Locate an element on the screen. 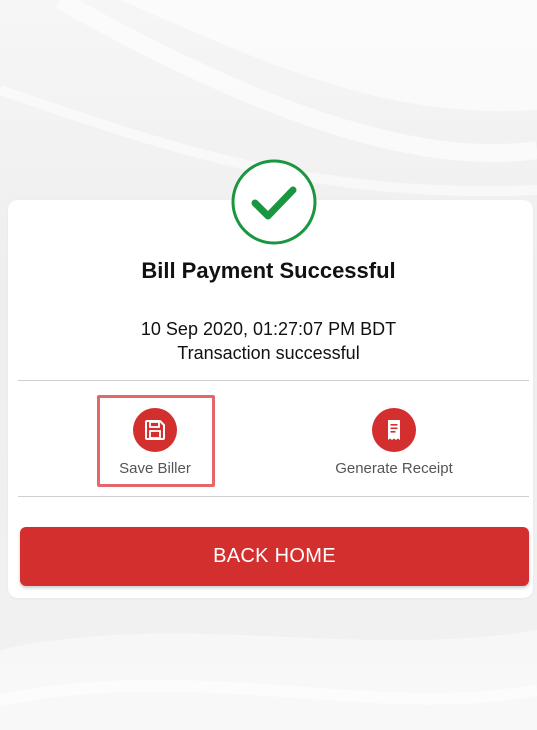 The image size is (537, 730). back-home-button: BACK HOME is located at coordinates (274, 556).